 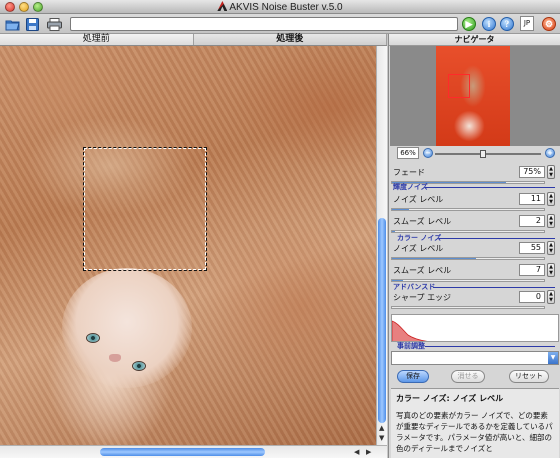 What do you see at coordinates (475, 252) in the screenshot?
I see `color-noise-control: ノイズ レベル 55 ▲ ▼` at bounding box center [475, 252].